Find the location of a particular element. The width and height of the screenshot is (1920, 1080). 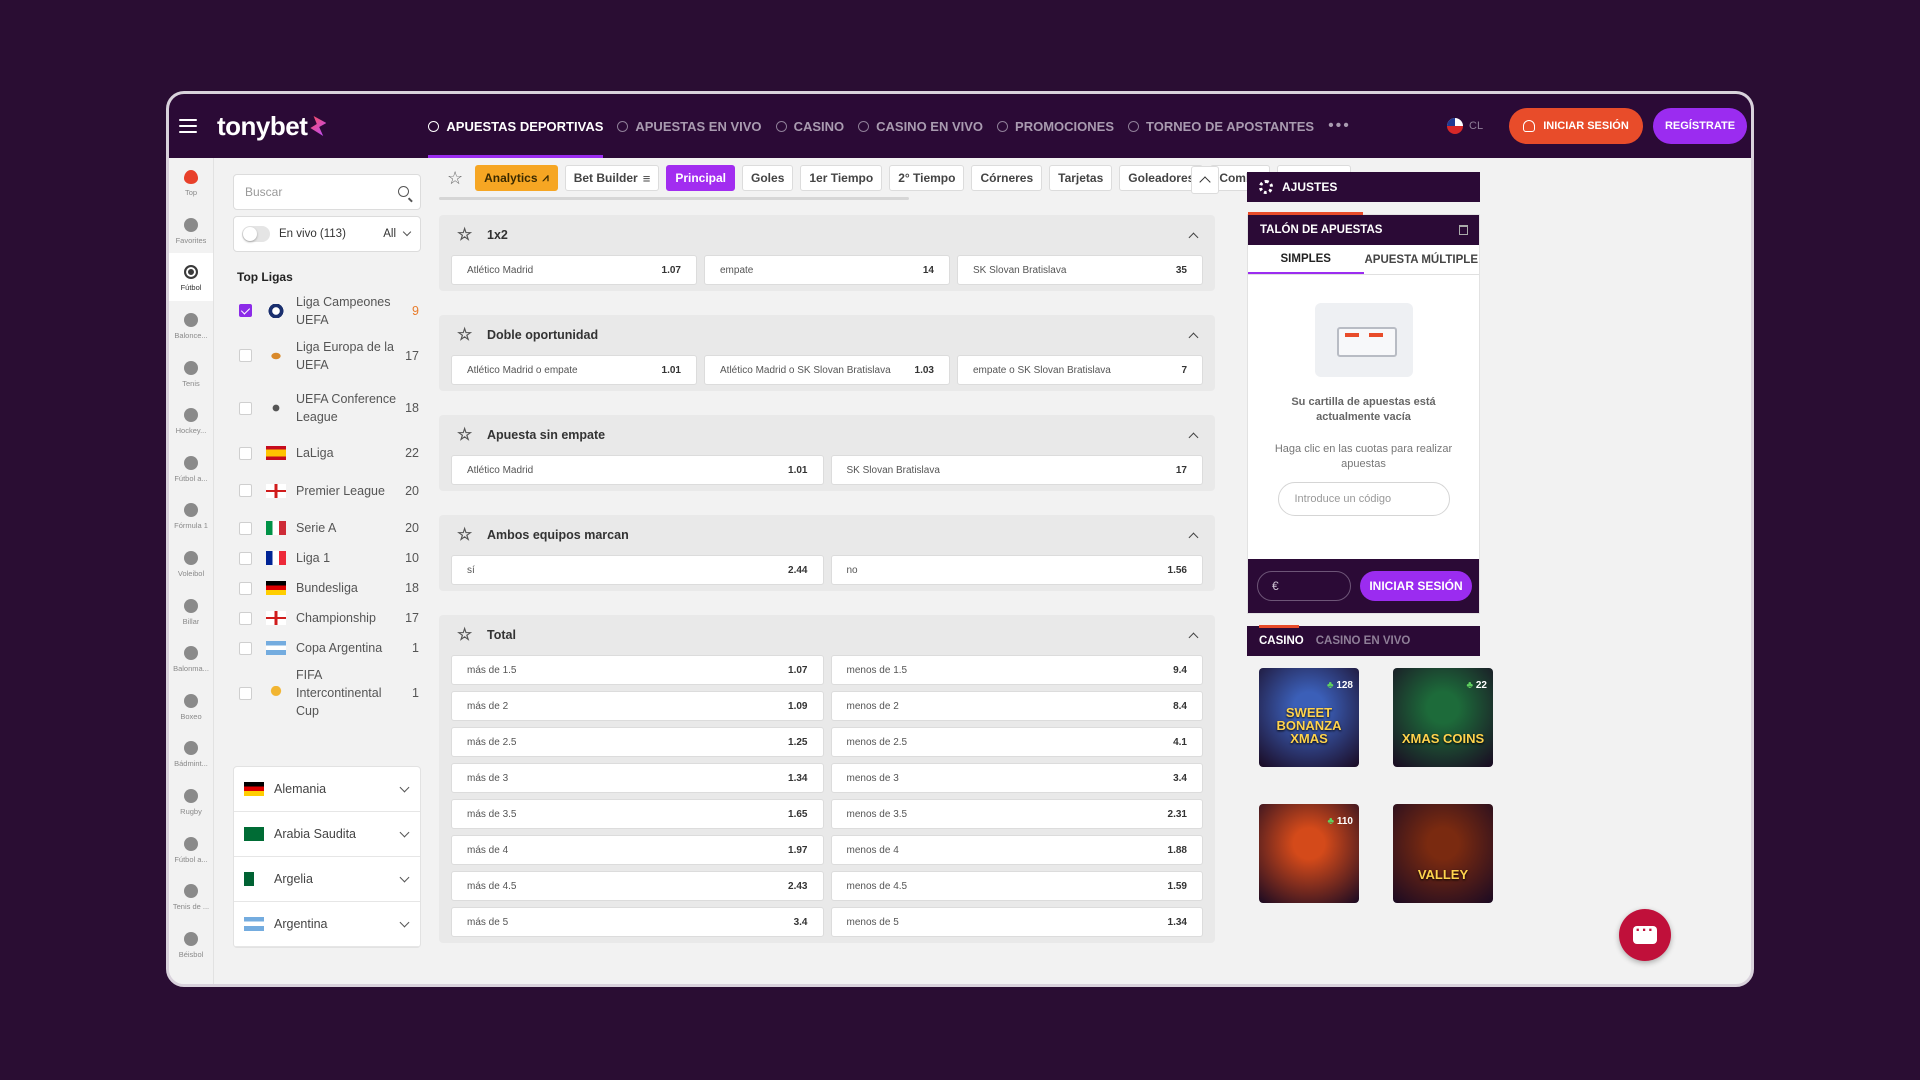

filter-dropdown: All is located at coordinates (396, 234).